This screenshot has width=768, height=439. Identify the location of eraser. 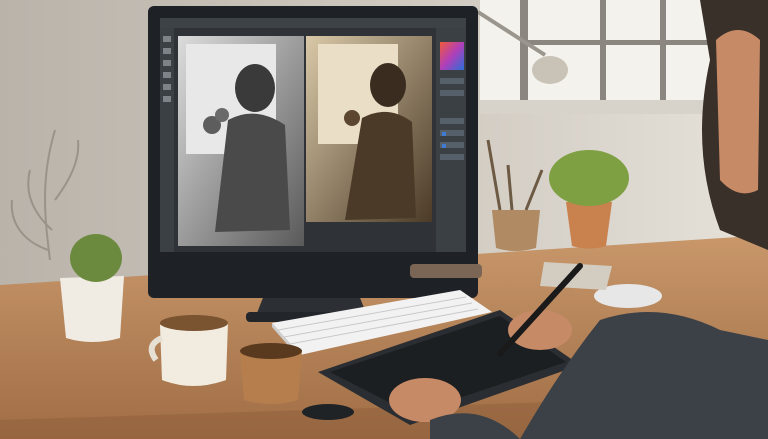
(446, 271).